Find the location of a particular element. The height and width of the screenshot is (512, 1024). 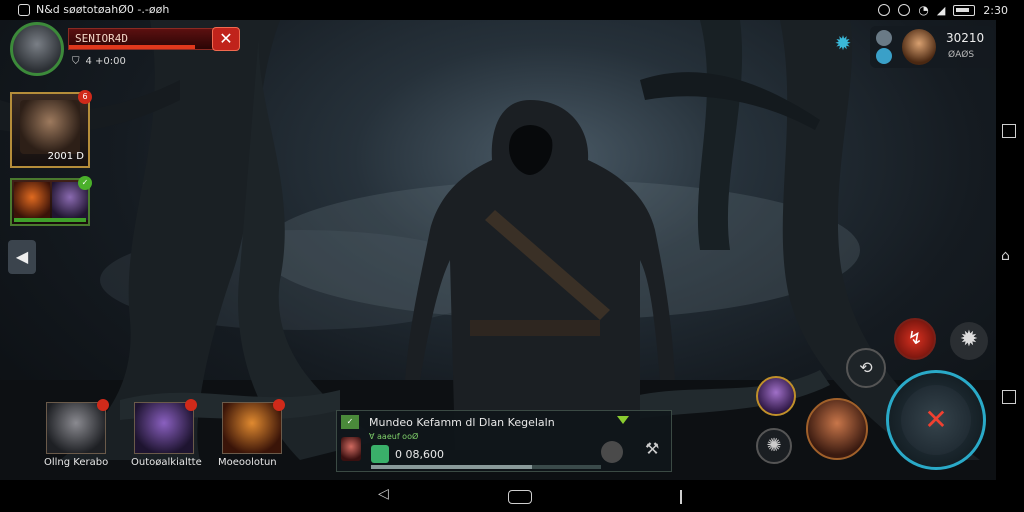

skill-button-fire: ↯ is located at coordinates (915, 339).